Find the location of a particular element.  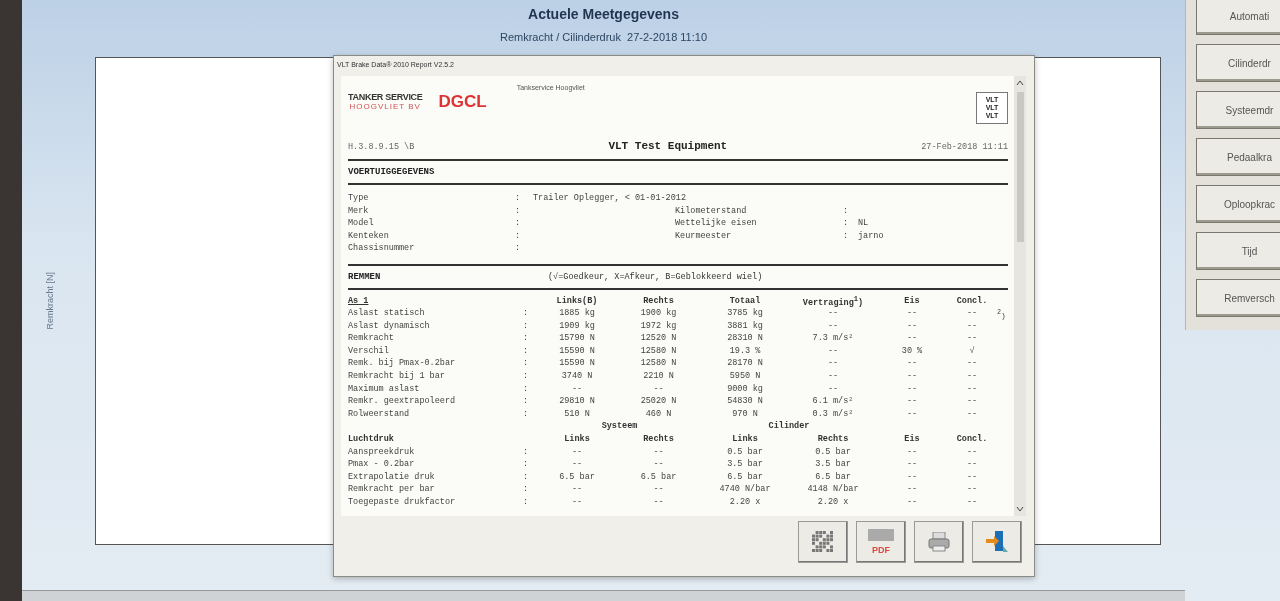

row-label: Toegepaste drukfactor is located at coordinates (402, 503).